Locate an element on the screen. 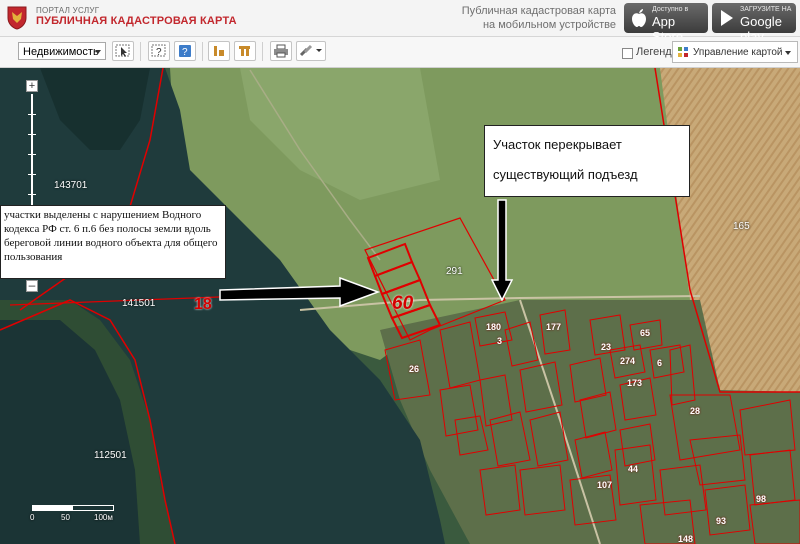  info-question-icon: ? is located at coordinates (185, 51).